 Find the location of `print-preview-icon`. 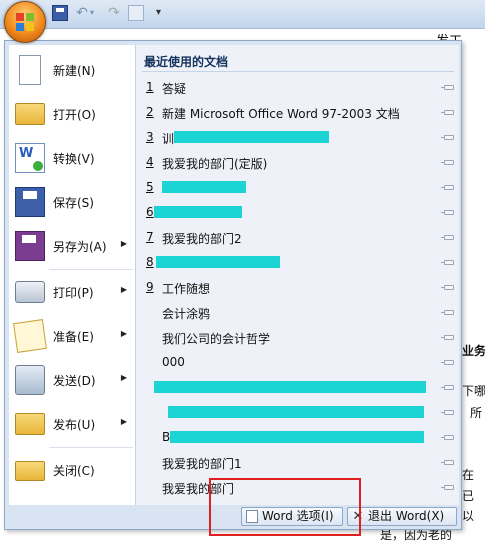

print-preview-icon is located at coordinates (136, 13).